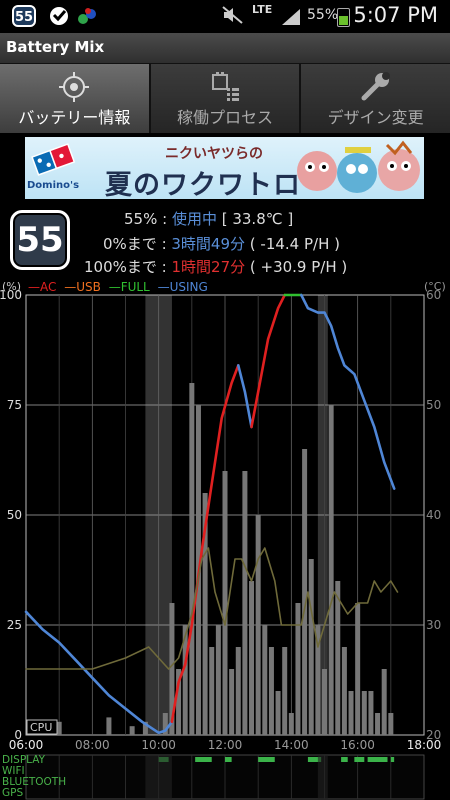 Image resolution: width=450 pixels, height=800 pixels. Describe the element at coordinates (424, 745) in the screenshot. I see `x-tick-label: 18:00` at that location.